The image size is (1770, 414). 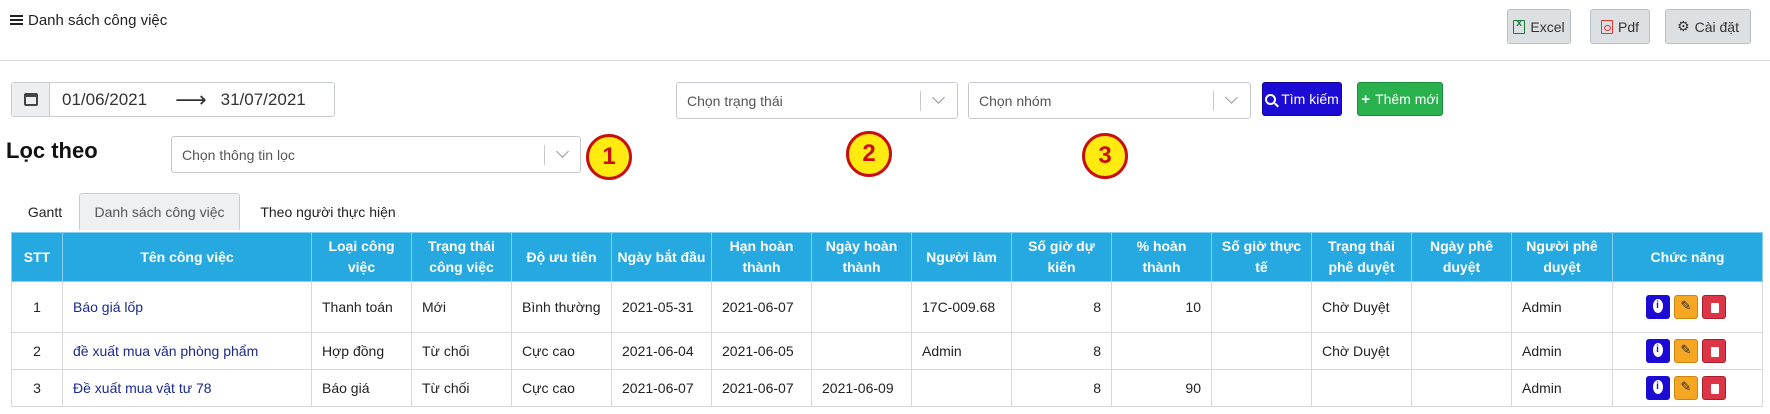 What do you see at coordinates (1687, 257) in the screenshot?
I see `column-header: Chức năng` at bounding box center [1687, 257].